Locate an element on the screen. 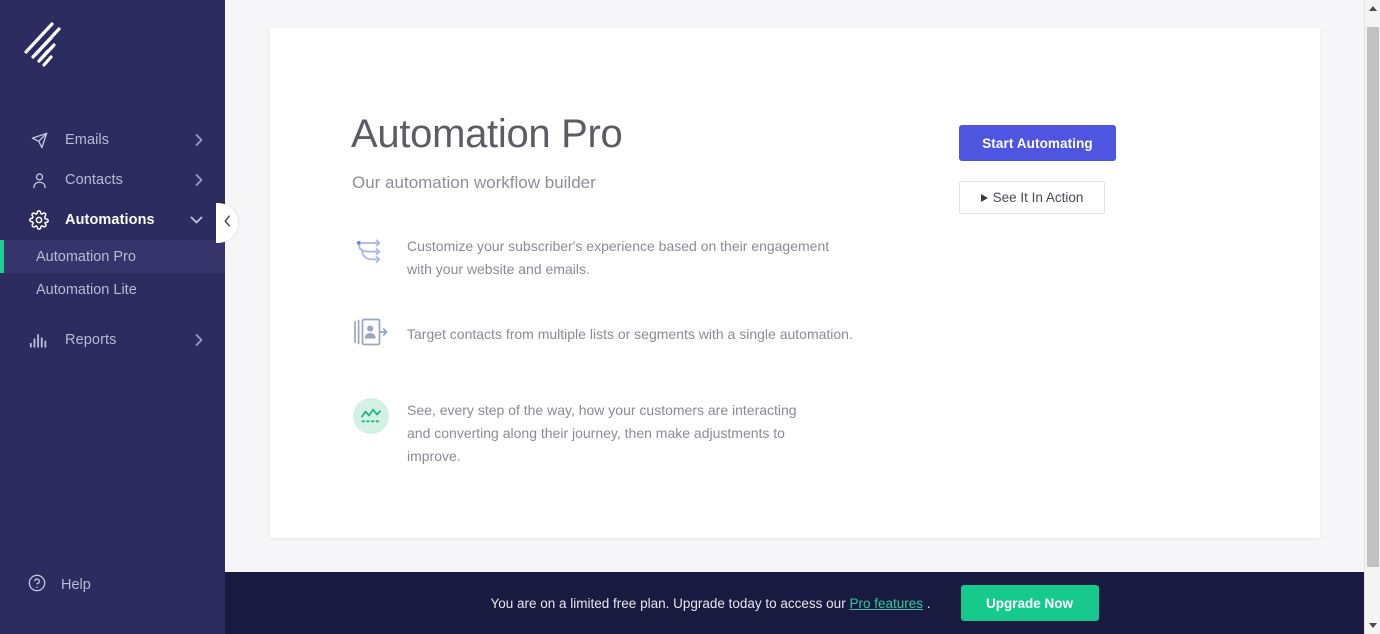 This screenshot has height=634, width=1380. vertical-scrollbar is located at coordinates (1372, 317).